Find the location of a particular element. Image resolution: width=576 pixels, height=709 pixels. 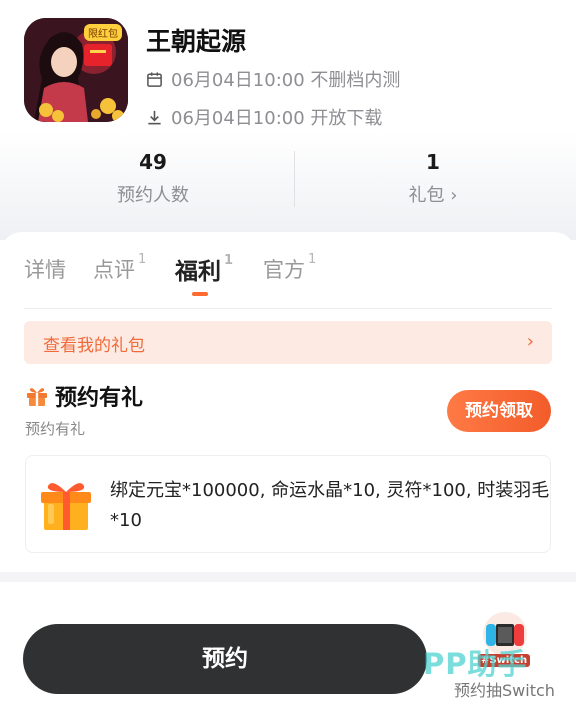

tab-official: 官方 1 is located at coordinates (289, 268).